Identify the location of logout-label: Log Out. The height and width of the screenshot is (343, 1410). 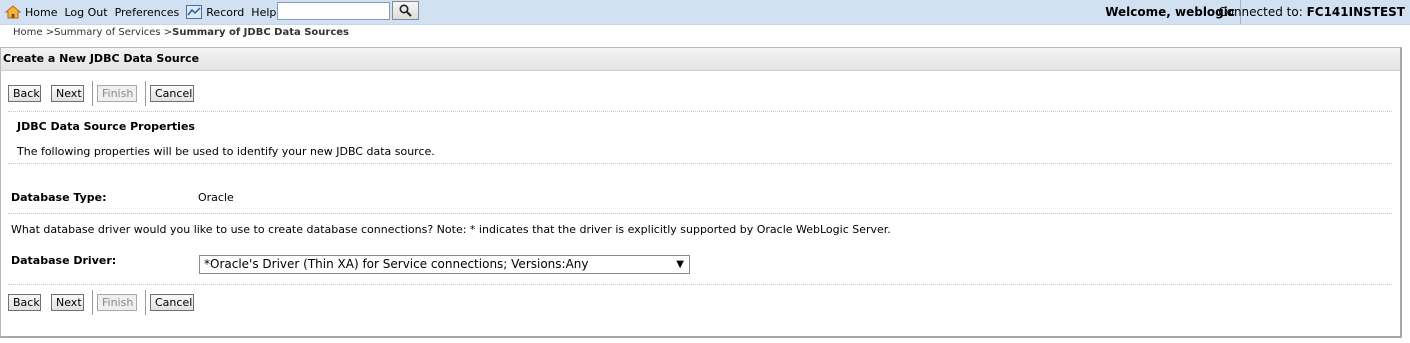
(86, 12).